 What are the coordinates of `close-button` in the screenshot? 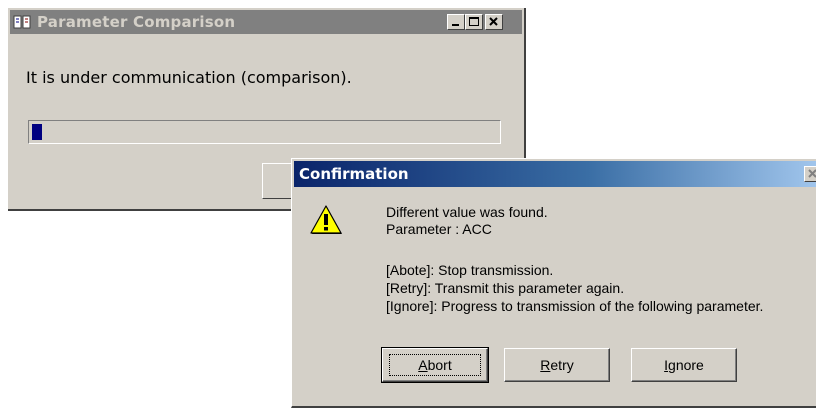 It's located at (494, 22).